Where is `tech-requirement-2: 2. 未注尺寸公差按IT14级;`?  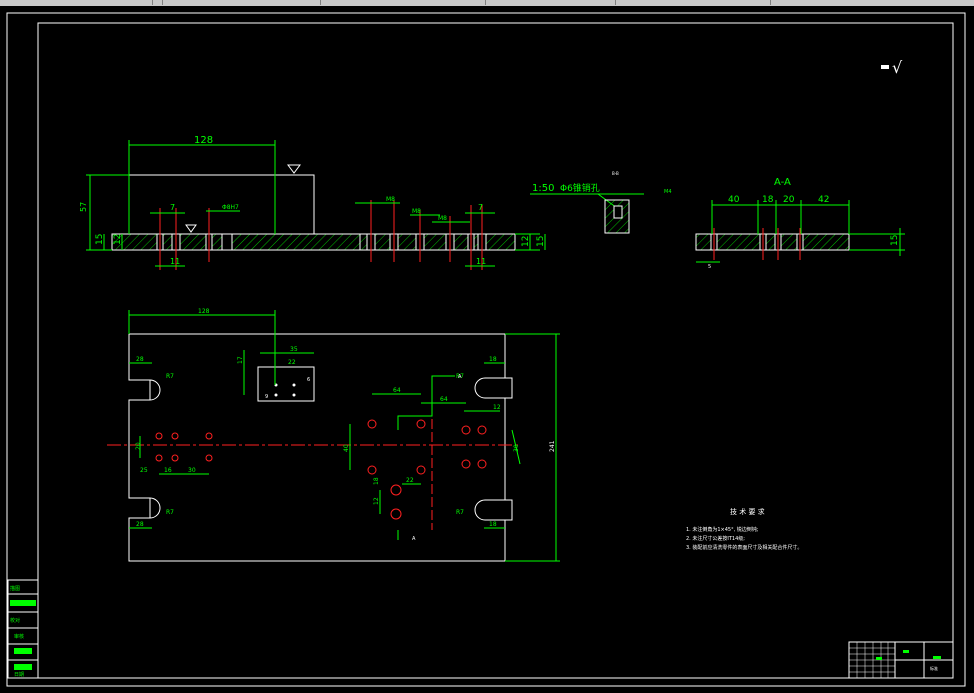
tech-requirement-2: 2. 未注尺寸公差按IT14级; is located at coordinates (715, 538).